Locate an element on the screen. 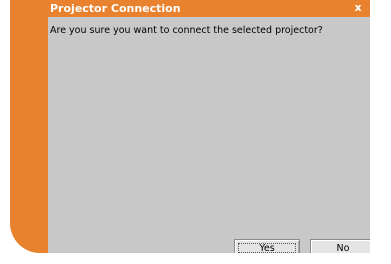 The height and width of the screenshot is (264, 391). yes-button: Yes is located at coordinates (267, 246).